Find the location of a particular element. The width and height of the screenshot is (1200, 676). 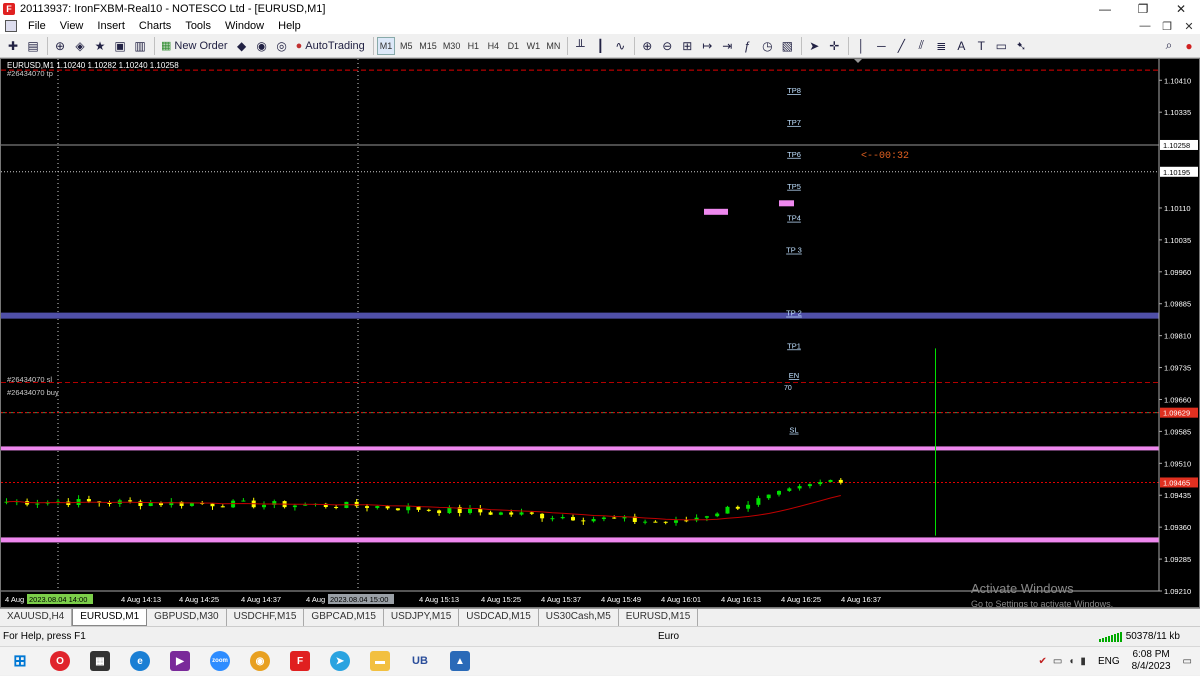

tab-us30cash-m5: US30Cash,M5 is located at coordinates (579, 617).